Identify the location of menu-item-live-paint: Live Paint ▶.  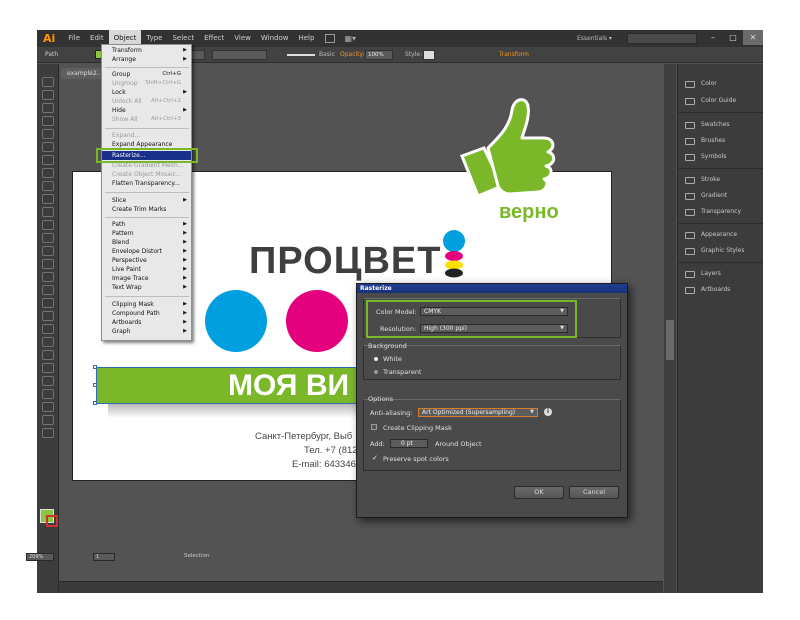
(146, 269).